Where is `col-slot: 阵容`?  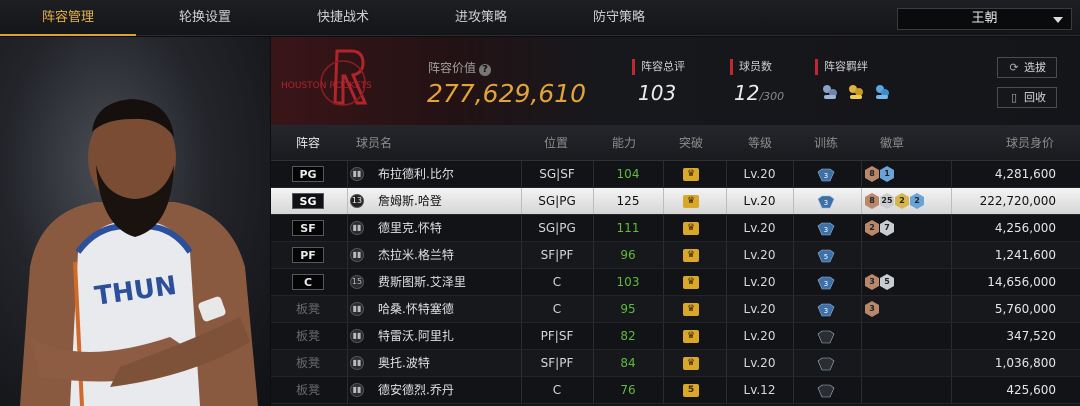
col-slot: 阵容 is located at coordinates (308, 143).